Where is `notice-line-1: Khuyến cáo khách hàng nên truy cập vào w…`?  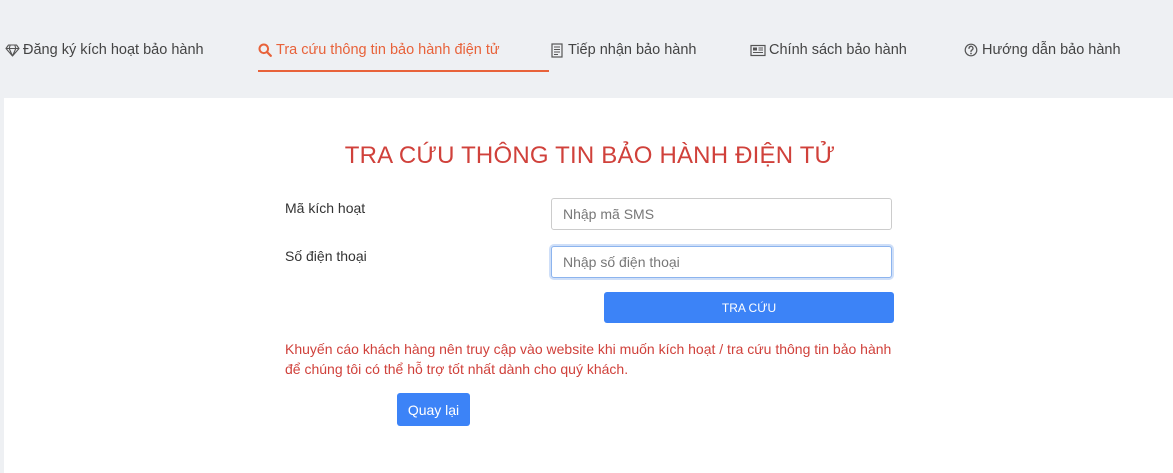 notice-line-1: Khuyến cáo khách hàng nên truy cập vào w… is located at coordinates (588, 349).